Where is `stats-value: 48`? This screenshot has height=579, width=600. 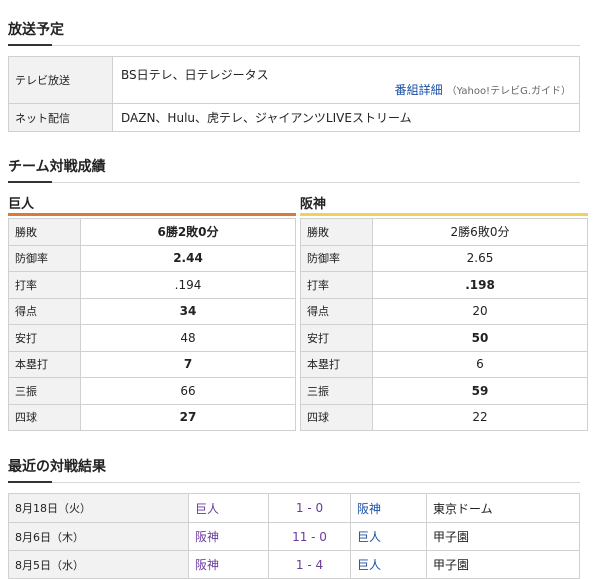
stats-value: 48 is located at coordinates (188, 337).